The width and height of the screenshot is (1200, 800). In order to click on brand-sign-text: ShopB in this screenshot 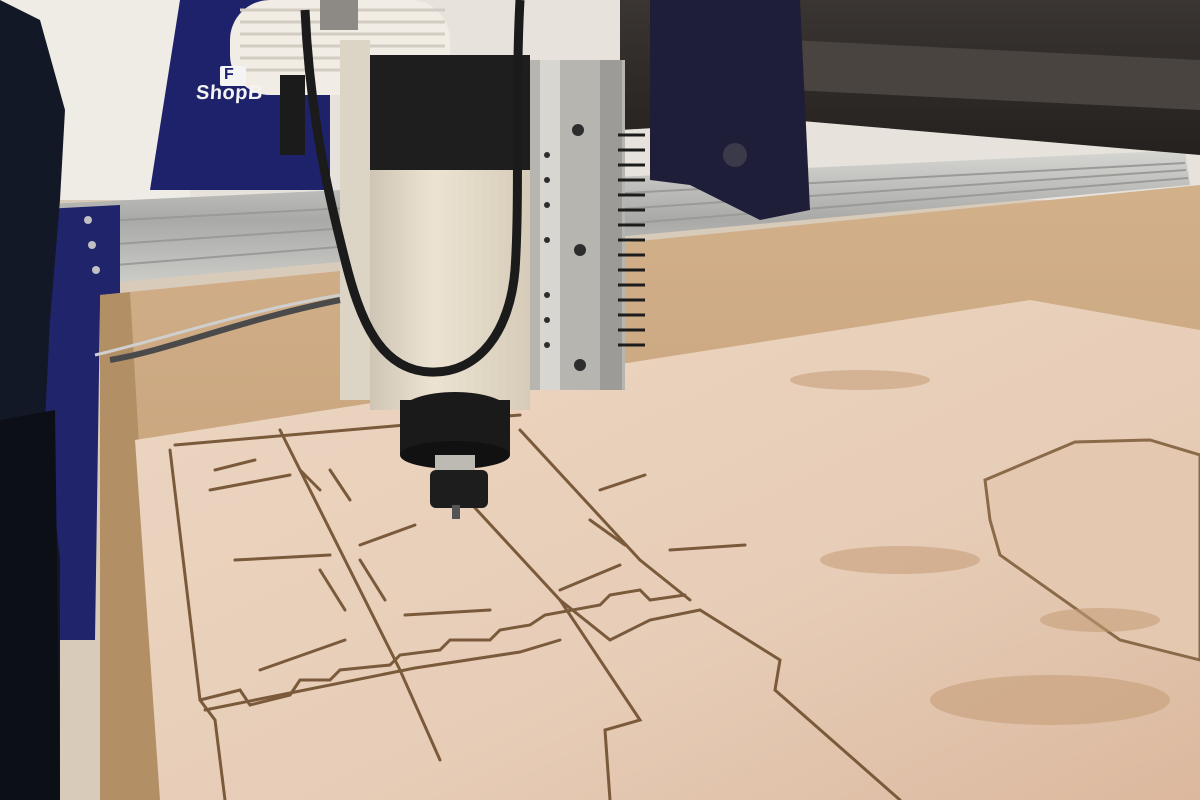, I will do `click(229, 93)`.